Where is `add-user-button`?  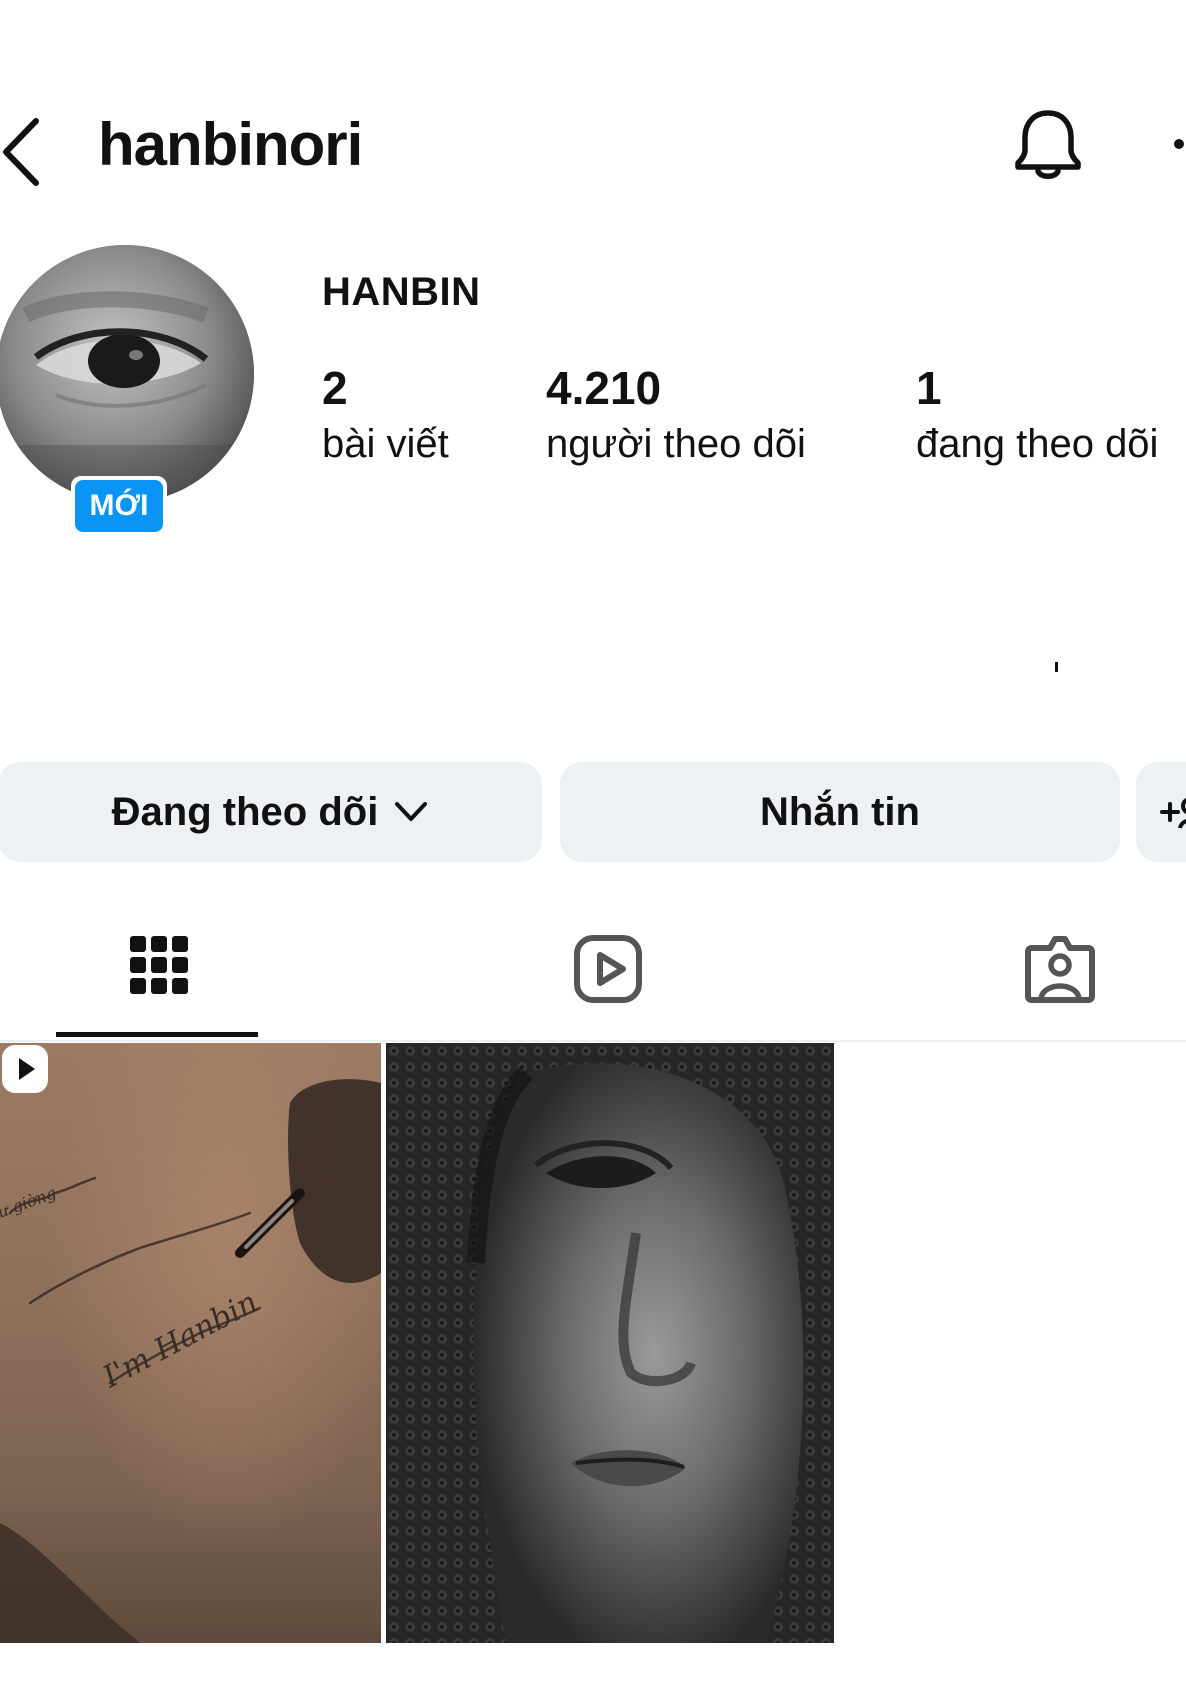
add-user-button is located at coordinates (1161, 812).